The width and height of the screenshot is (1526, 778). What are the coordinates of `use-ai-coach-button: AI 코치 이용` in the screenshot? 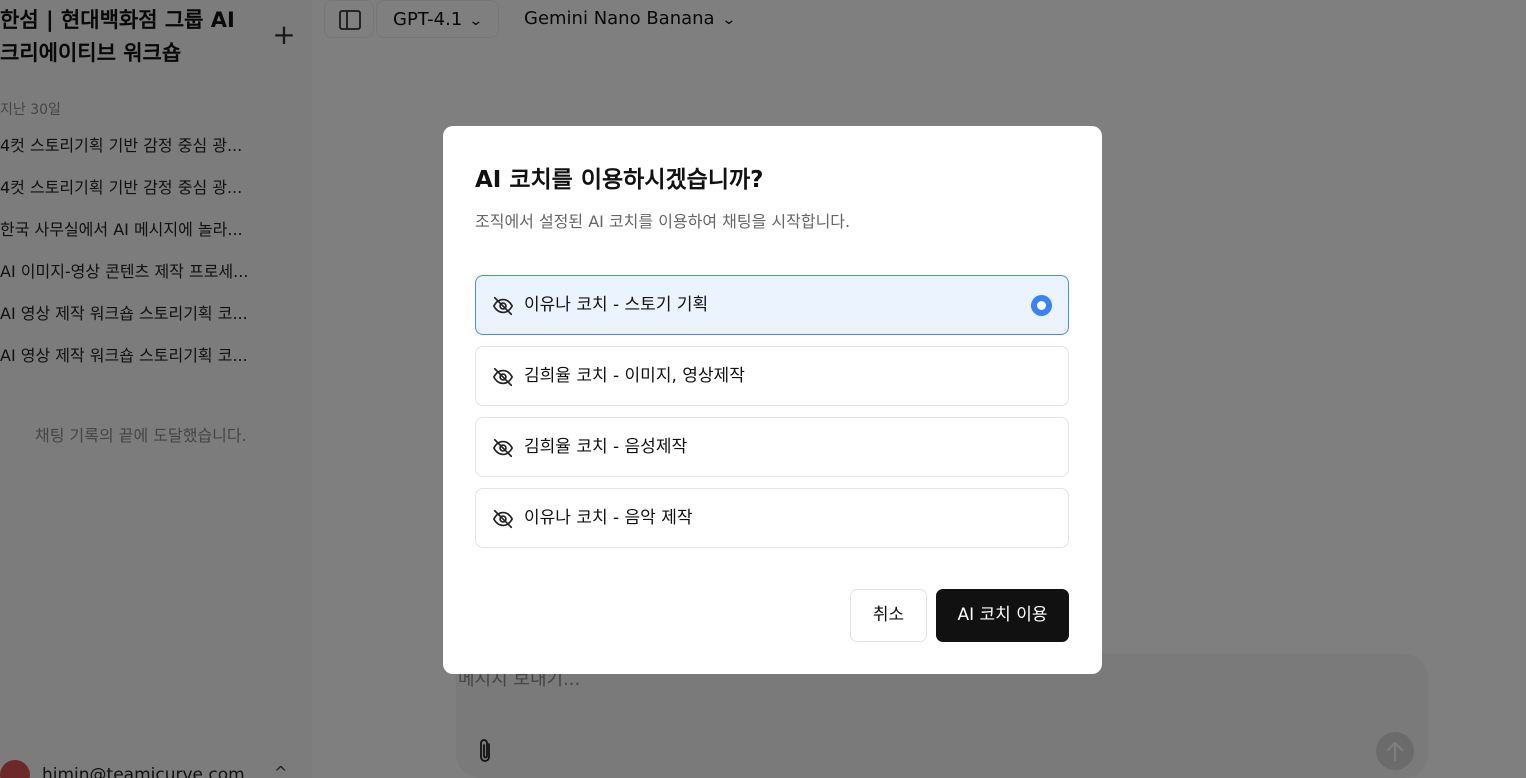 It's located at (1002, 615).